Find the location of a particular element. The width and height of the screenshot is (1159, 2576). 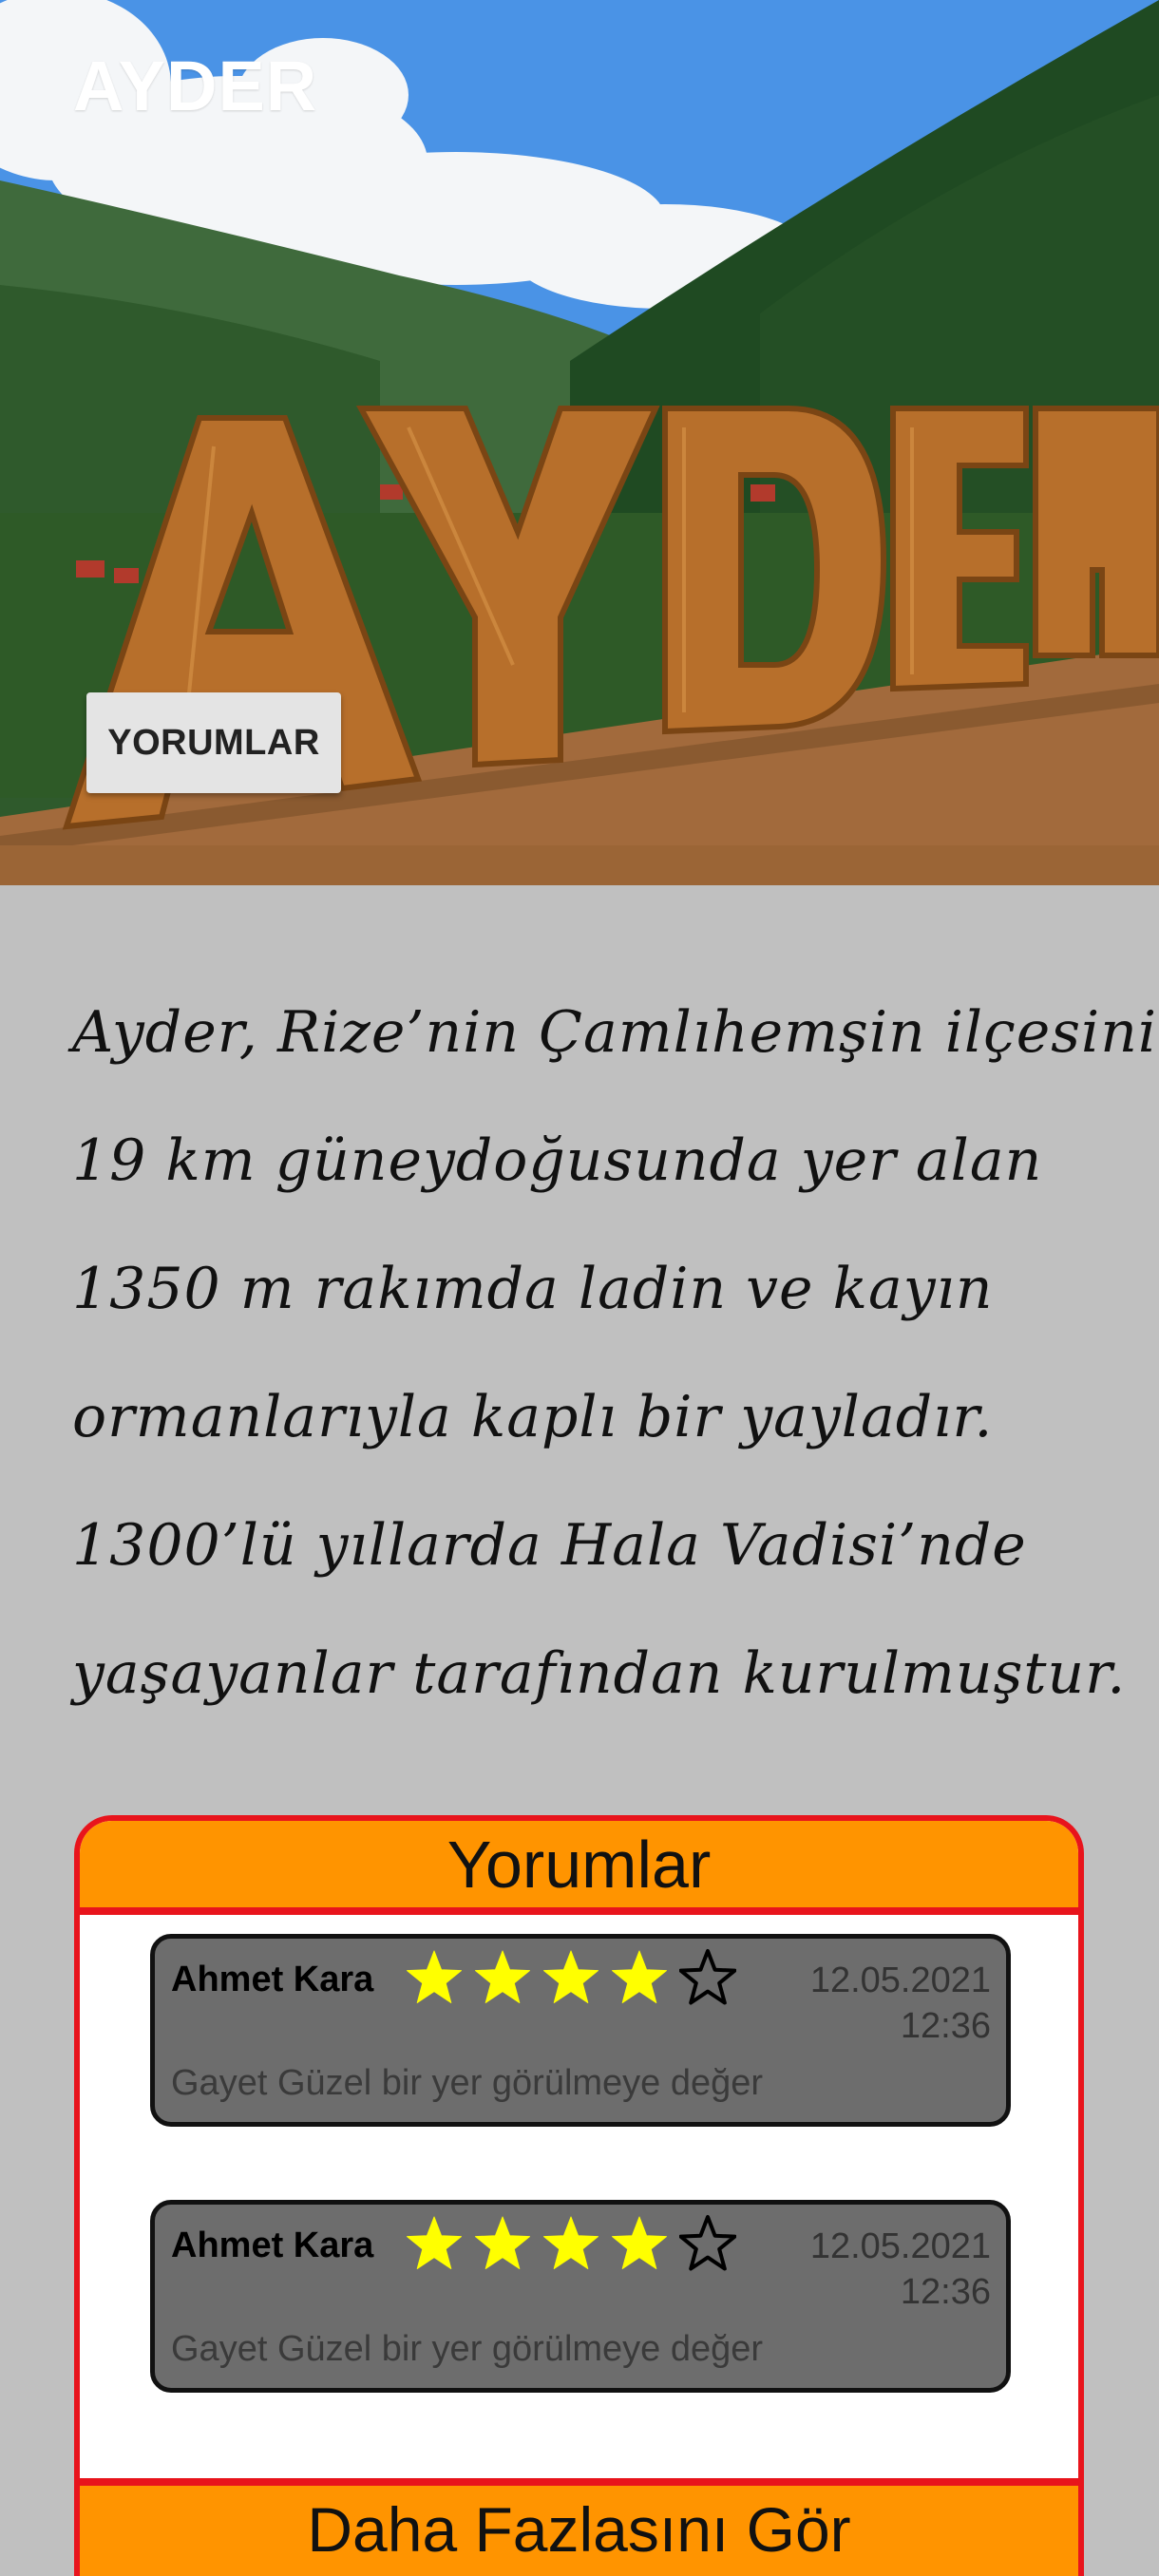

app-title: AYDER is located at coordinates (195, 86).